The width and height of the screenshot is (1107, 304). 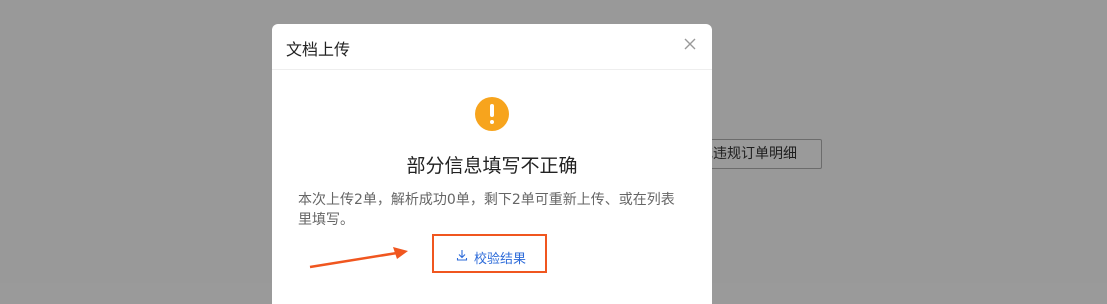 I want to click on dialog-title: 文档上传, so click(x=318, y=49).